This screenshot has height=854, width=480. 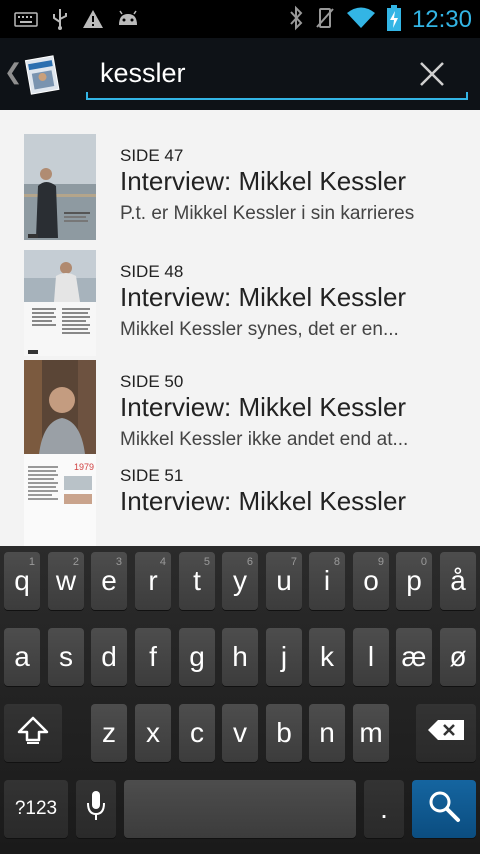 I want to click on search-box, so click(x=277, y=74).